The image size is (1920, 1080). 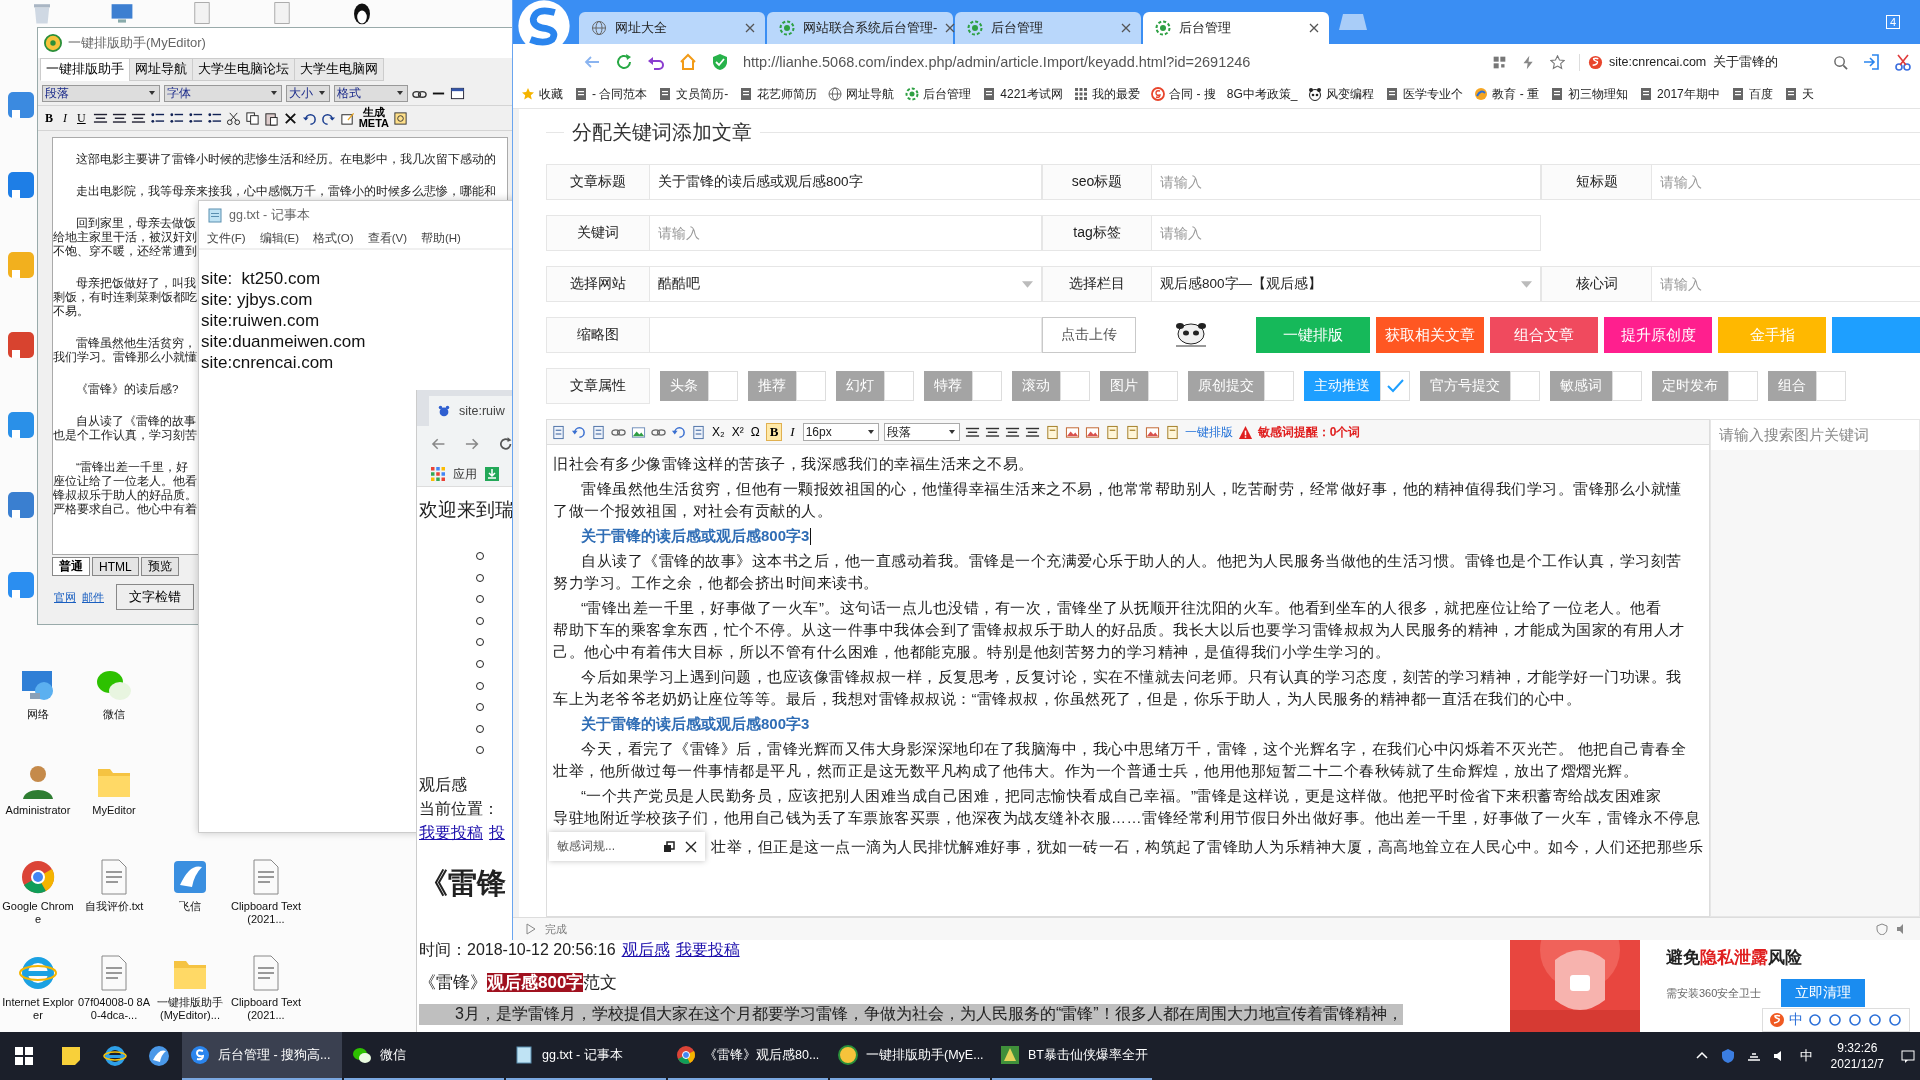 What do you see at coordinates (1557, 62) in the screenshot?
I see `star-icon` at bounding box center [1557, 62].